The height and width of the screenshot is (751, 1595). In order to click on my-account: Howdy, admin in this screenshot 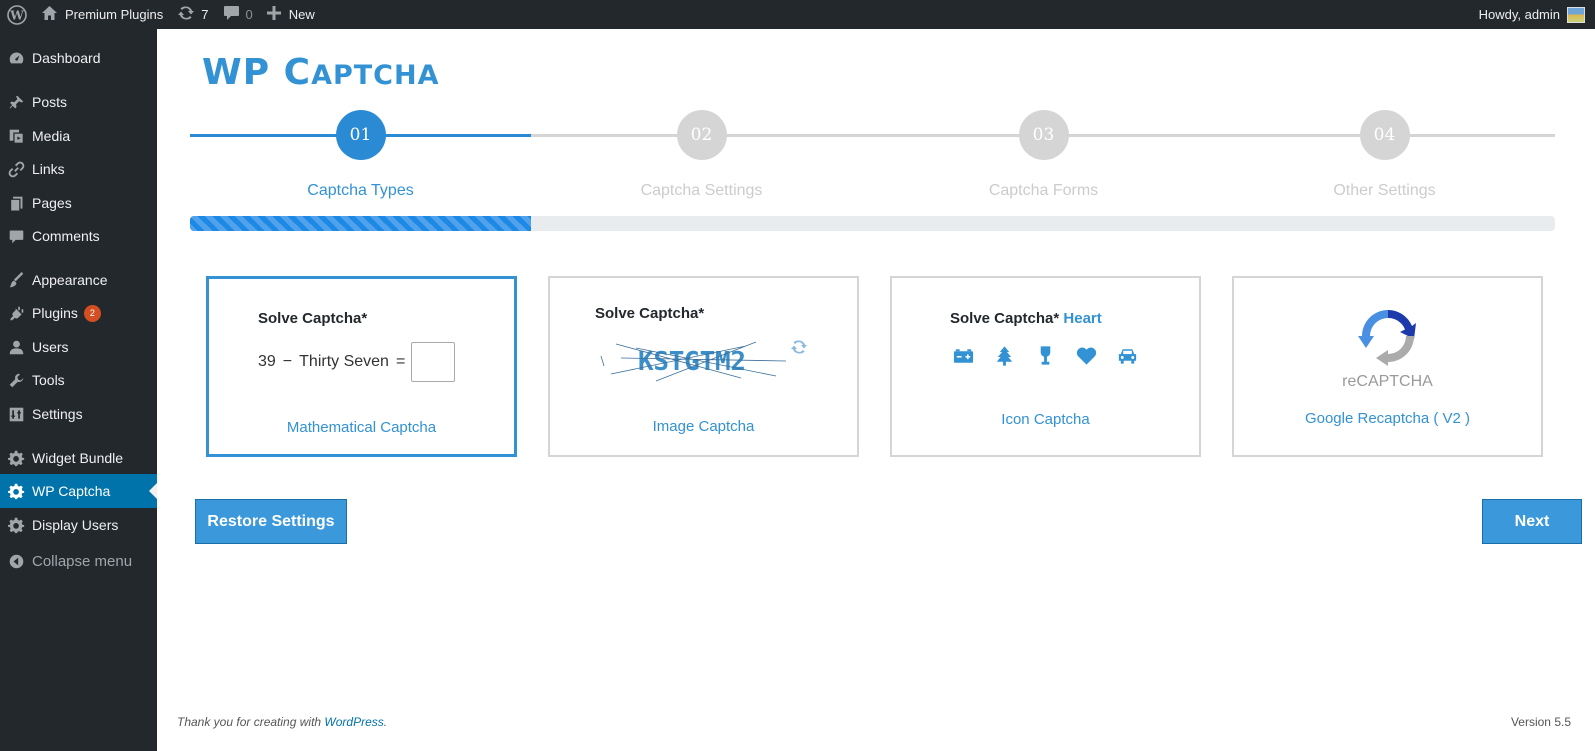, I will do `click(1536, 14)`.